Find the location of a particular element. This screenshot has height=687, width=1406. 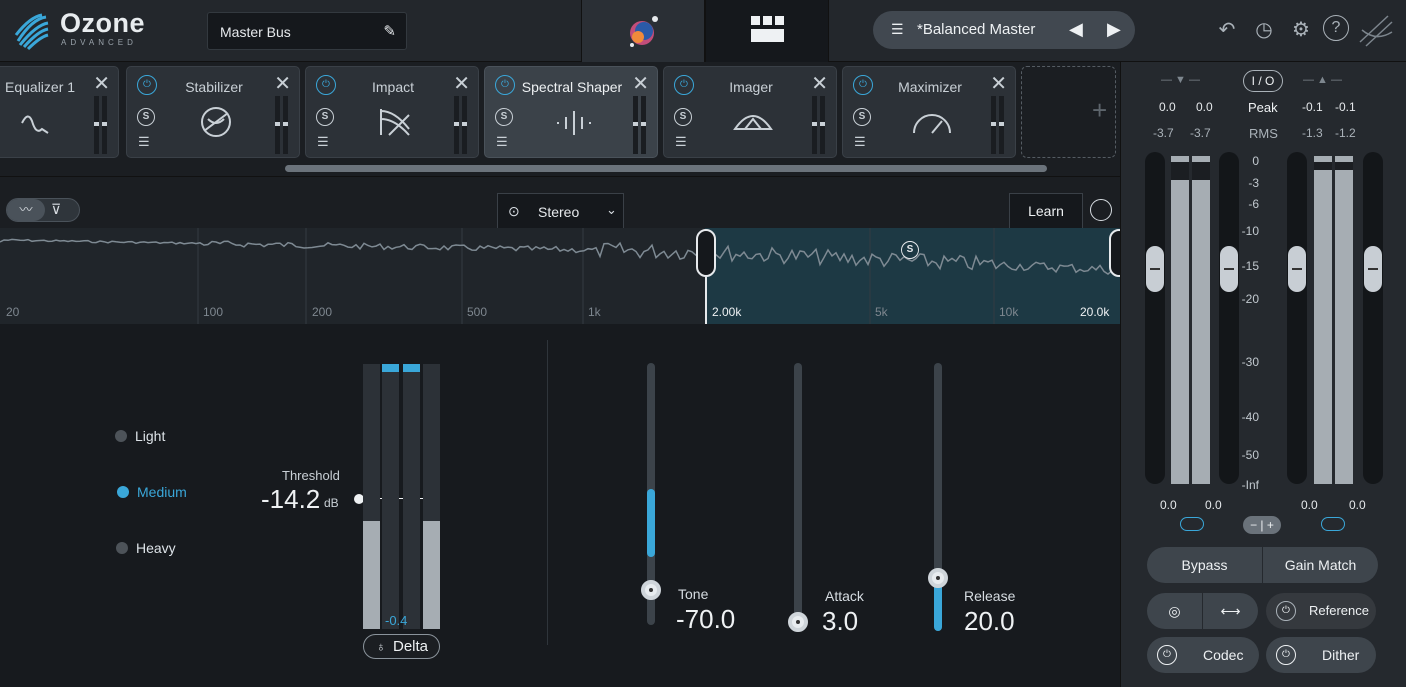

output-fader is located at coordinates (1373, 269).